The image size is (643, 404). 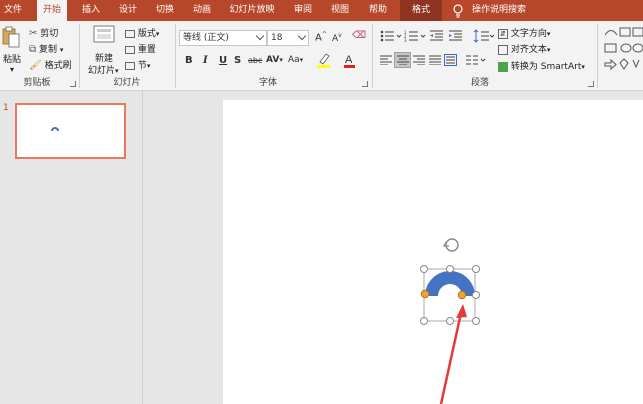 I want to click on slide-content, so click(x=450, y=321).